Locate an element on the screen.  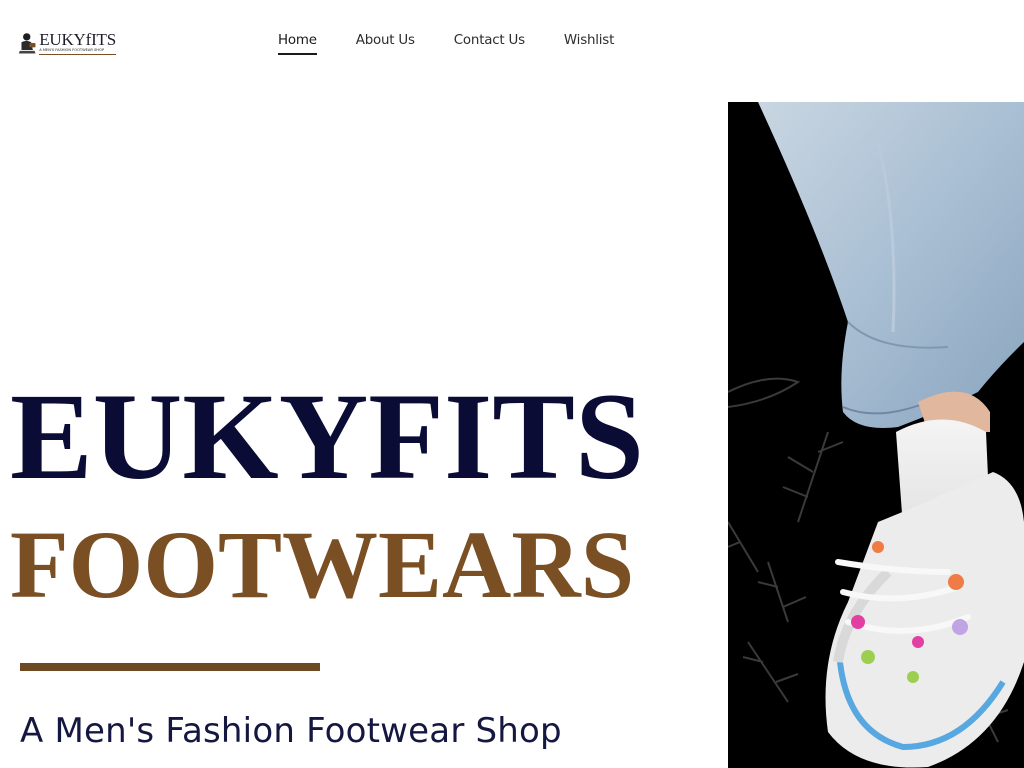
hero-title-line-2: FOOTWEARS is located at coordinates (322, 564).